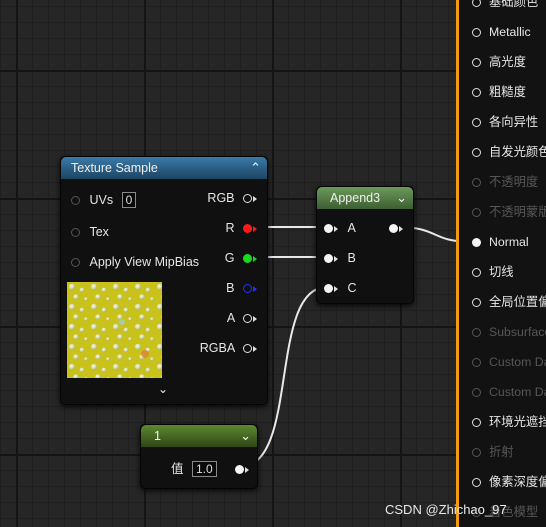  Describe the element at coordinates (340, 228) in the screenshot. I see `append-input-a: A` at that location.